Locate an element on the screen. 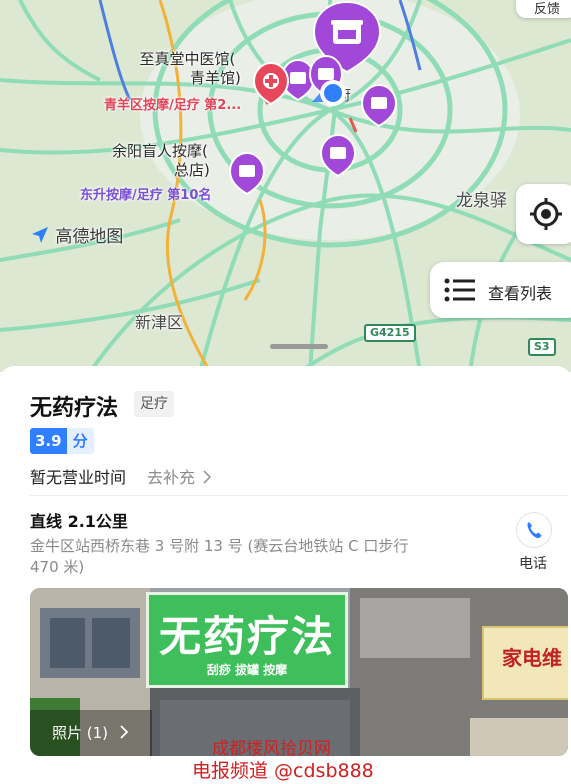  category-badge: 足疗 is located at coordinates (154, 404).